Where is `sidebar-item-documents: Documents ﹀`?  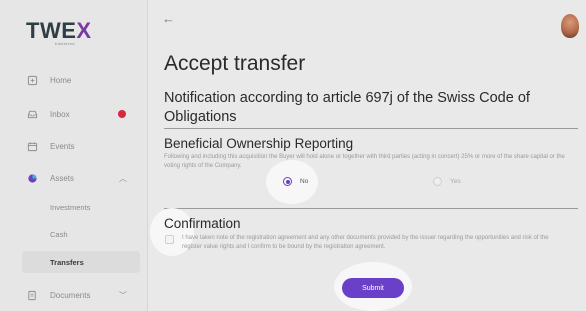
sidebar-item-documents: Documents ﹀ is located at coordinates (80, 295).